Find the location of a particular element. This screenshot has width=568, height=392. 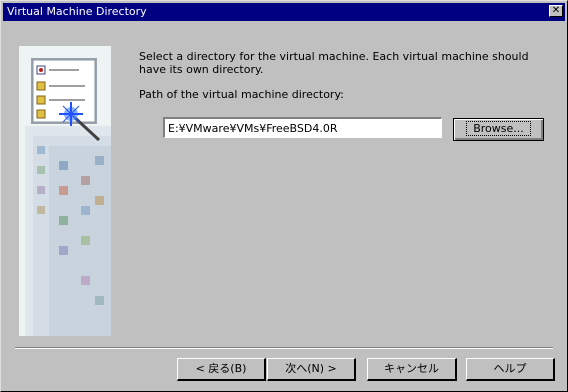

separator-highlight is located at coordinates (284, 348).